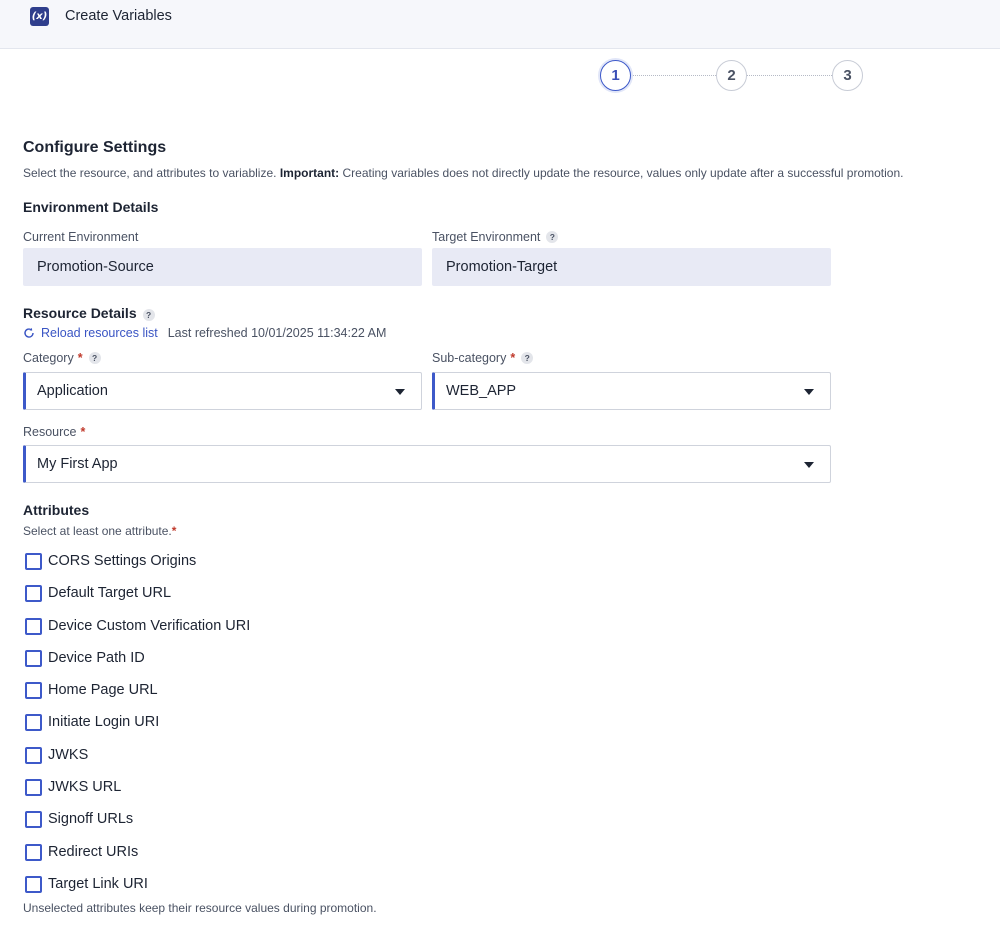 Image resolution: width=1000 pixels, height=928 pixels. What do you see at coordinates (99, 333) in the screenshot?
I see `reload-resources-link: Reload resources list` at bounding box center [99, 333].